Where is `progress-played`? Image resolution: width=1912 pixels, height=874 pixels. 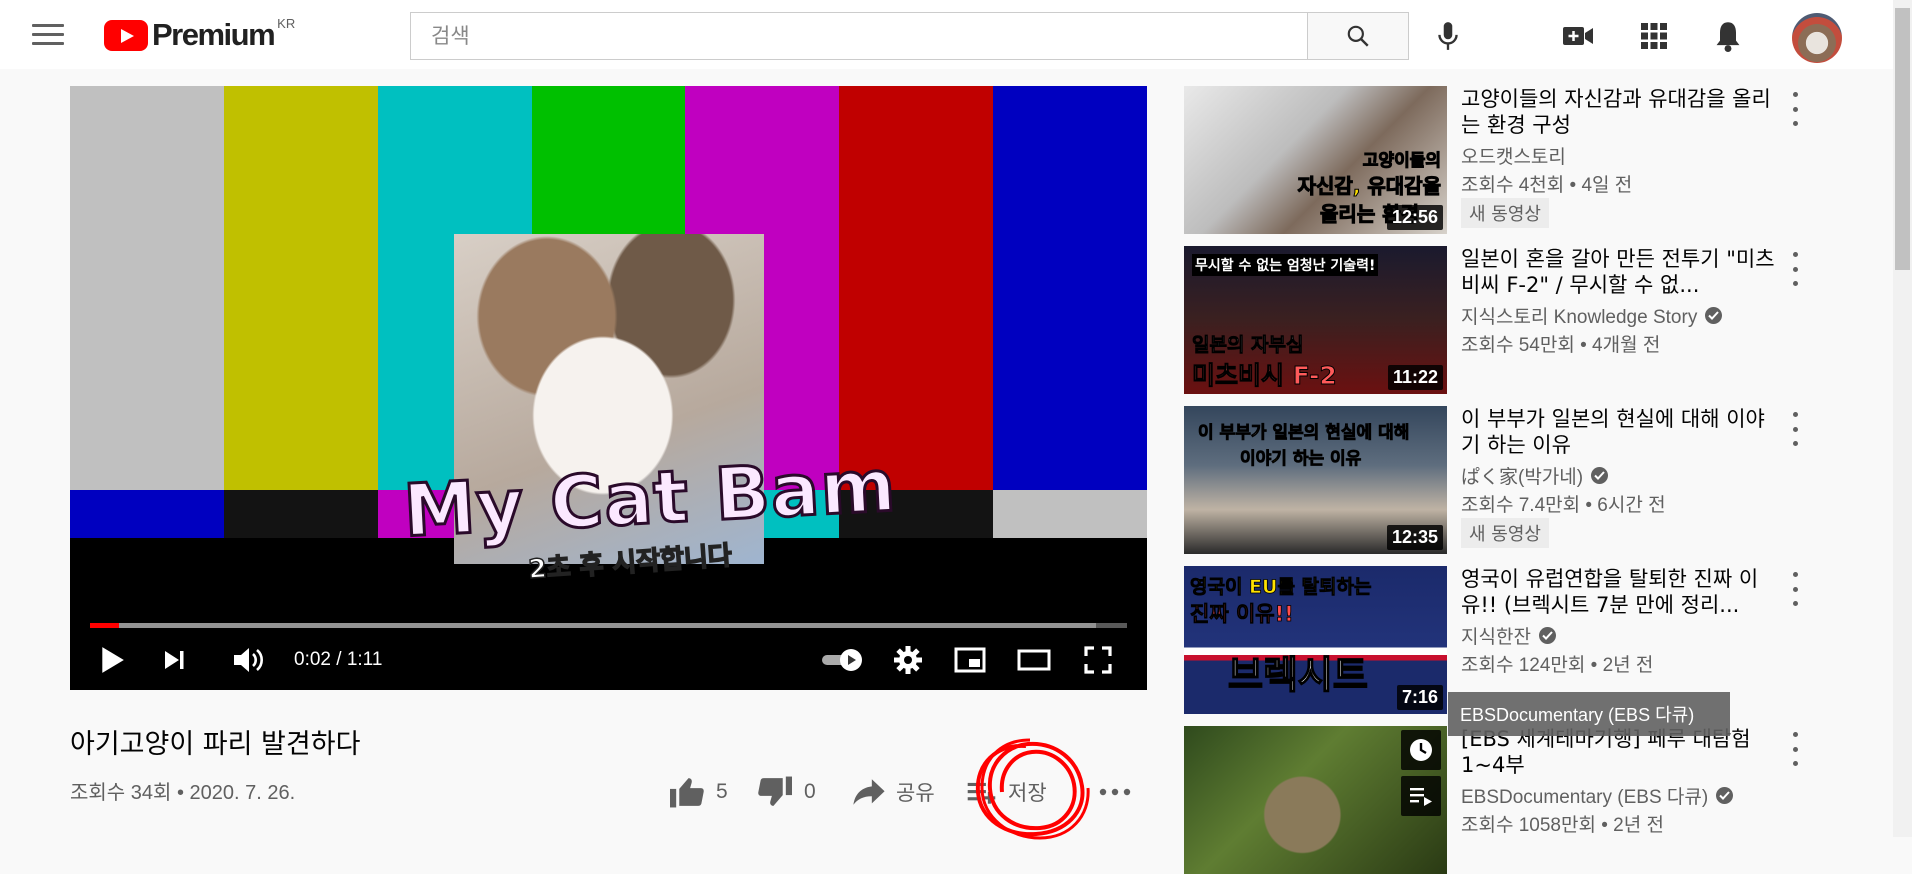
progress-played is located at coordinates (105, 625).